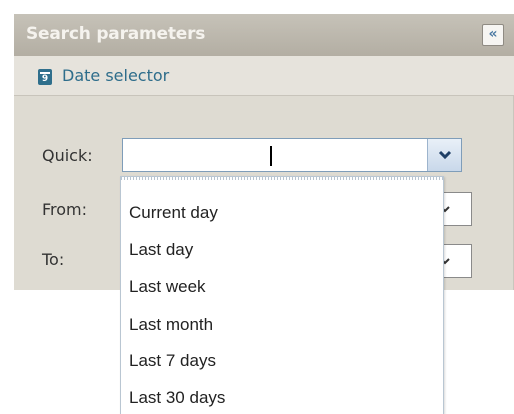 This screenshot has width=514, height=414. What do you see at coordinates (292, 155) in the screenshot?
I see `quick-select-input` at bounding box center [292, 155].